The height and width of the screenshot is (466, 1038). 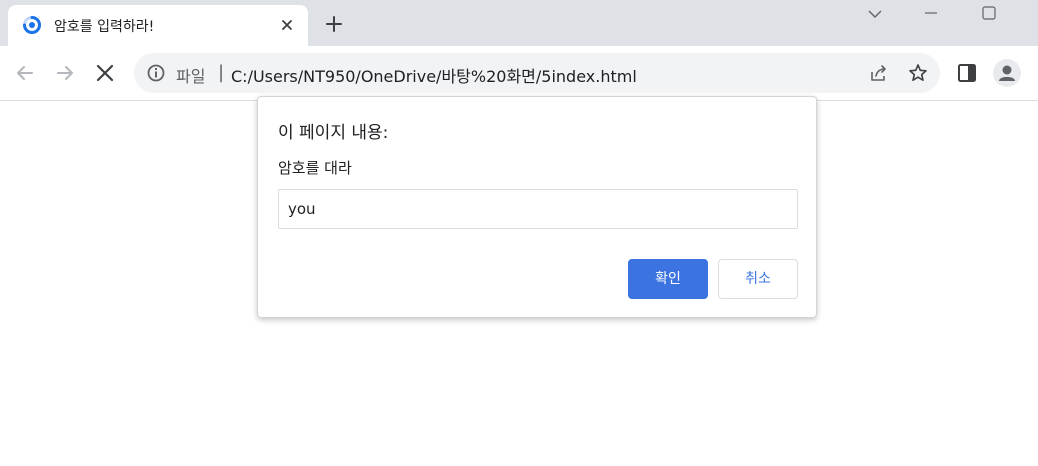 I want to click on back-arrow-icon, so click(x=25, y=73).